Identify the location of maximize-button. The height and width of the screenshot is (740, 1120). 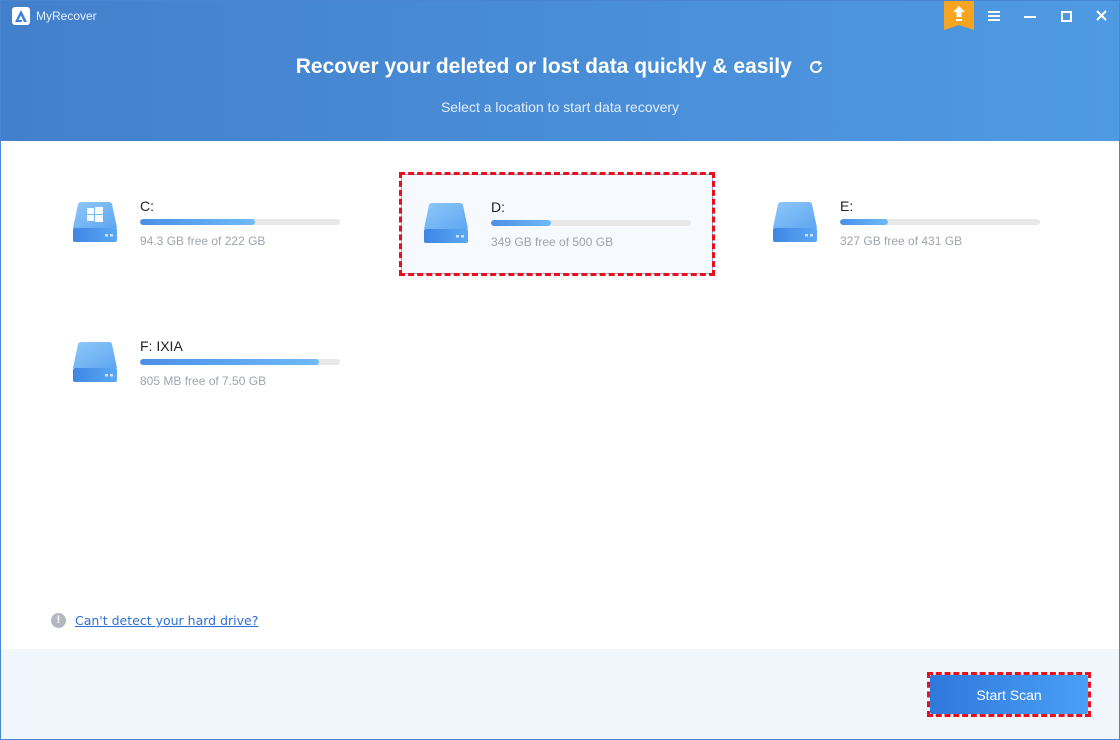
(1066, 16).